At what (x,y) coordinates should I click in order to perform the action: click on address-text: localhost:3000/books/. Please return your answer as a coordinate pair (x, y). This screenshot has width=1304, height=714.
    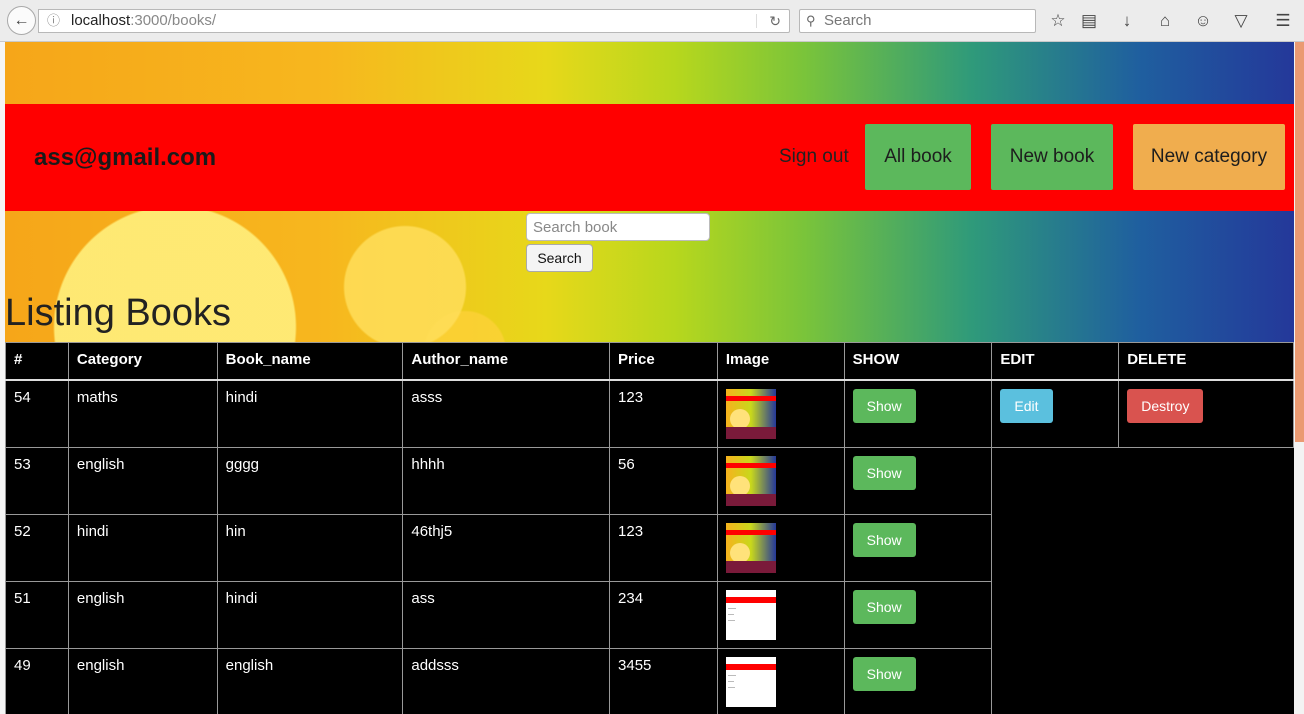
    Looking at the image, I should click on (143, 21).